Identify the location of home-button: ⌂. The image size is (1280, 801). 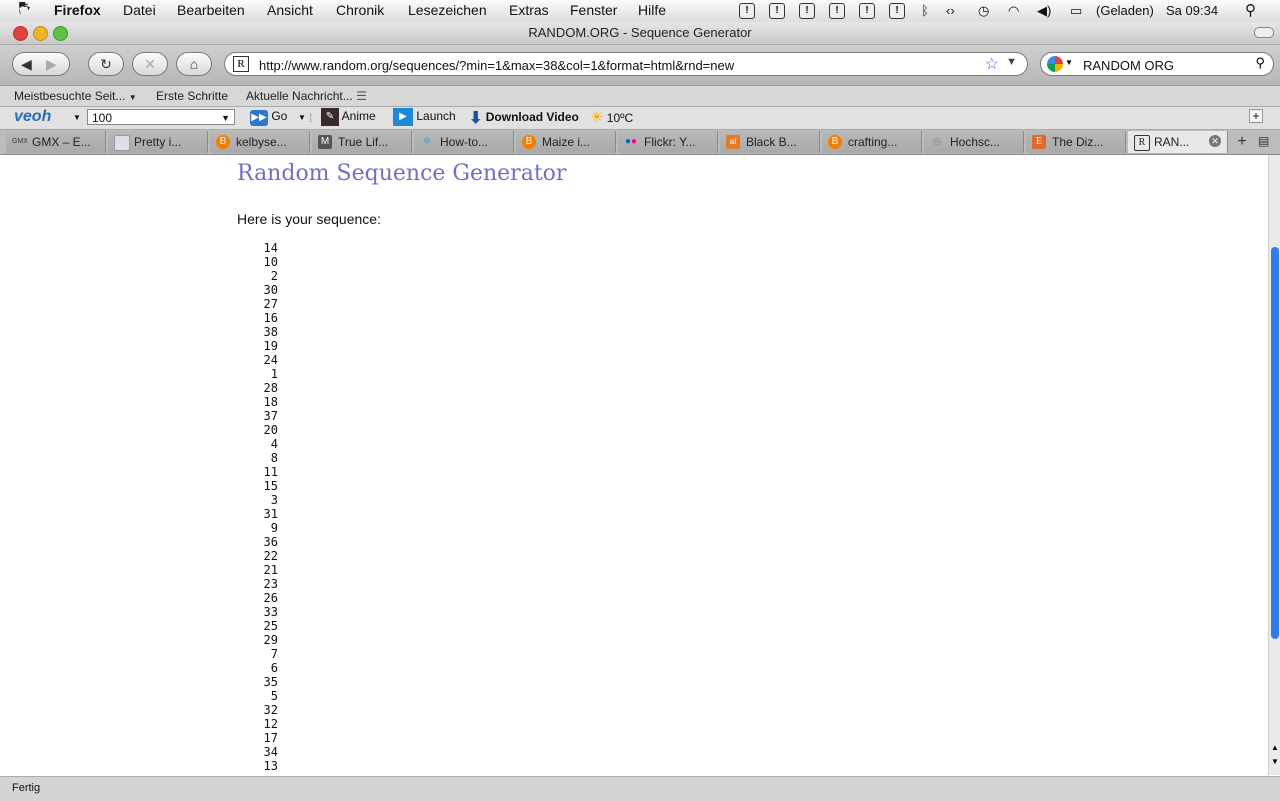
(194, 64).